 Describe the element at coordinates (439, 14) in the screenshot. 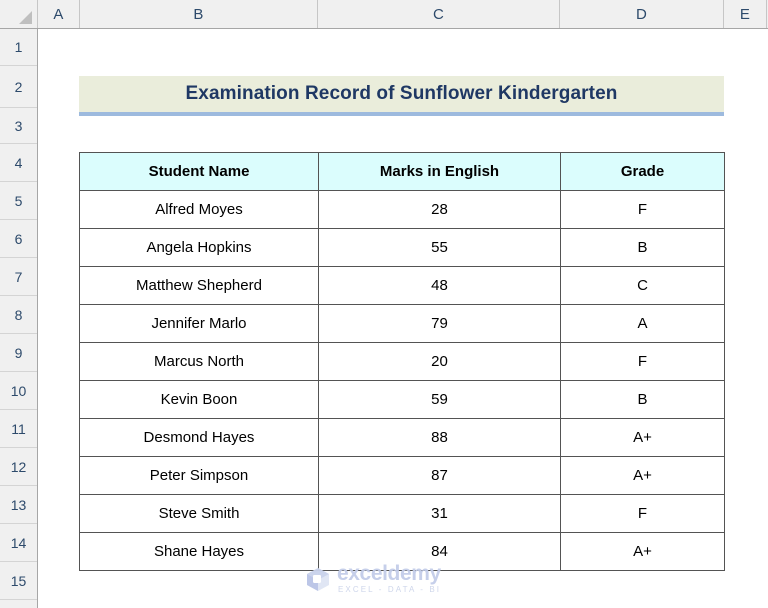

I see `column-header-c: C` at that location.